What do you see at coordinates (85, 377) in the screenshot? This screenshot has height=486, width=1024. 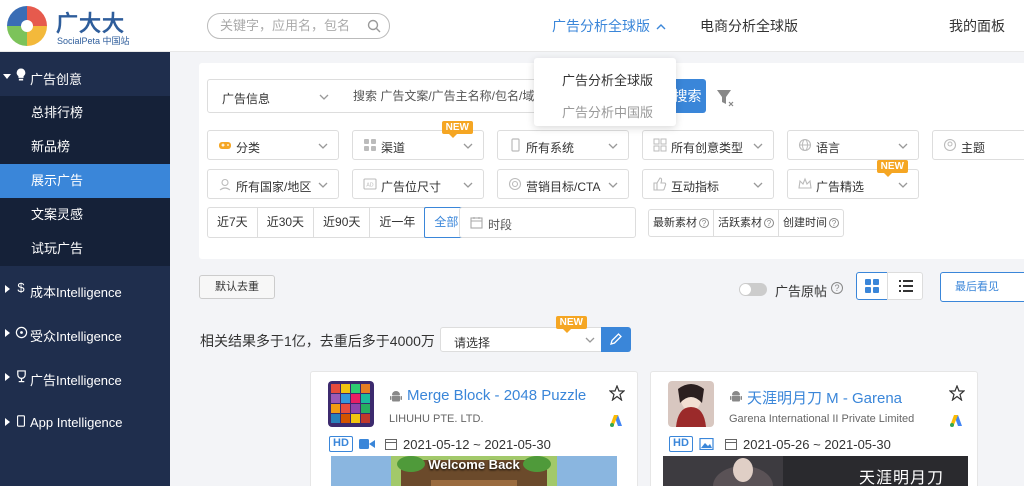 I see `sidebar-section-ad-intel: 广告Intelligence` at bounding box center [85, 377].